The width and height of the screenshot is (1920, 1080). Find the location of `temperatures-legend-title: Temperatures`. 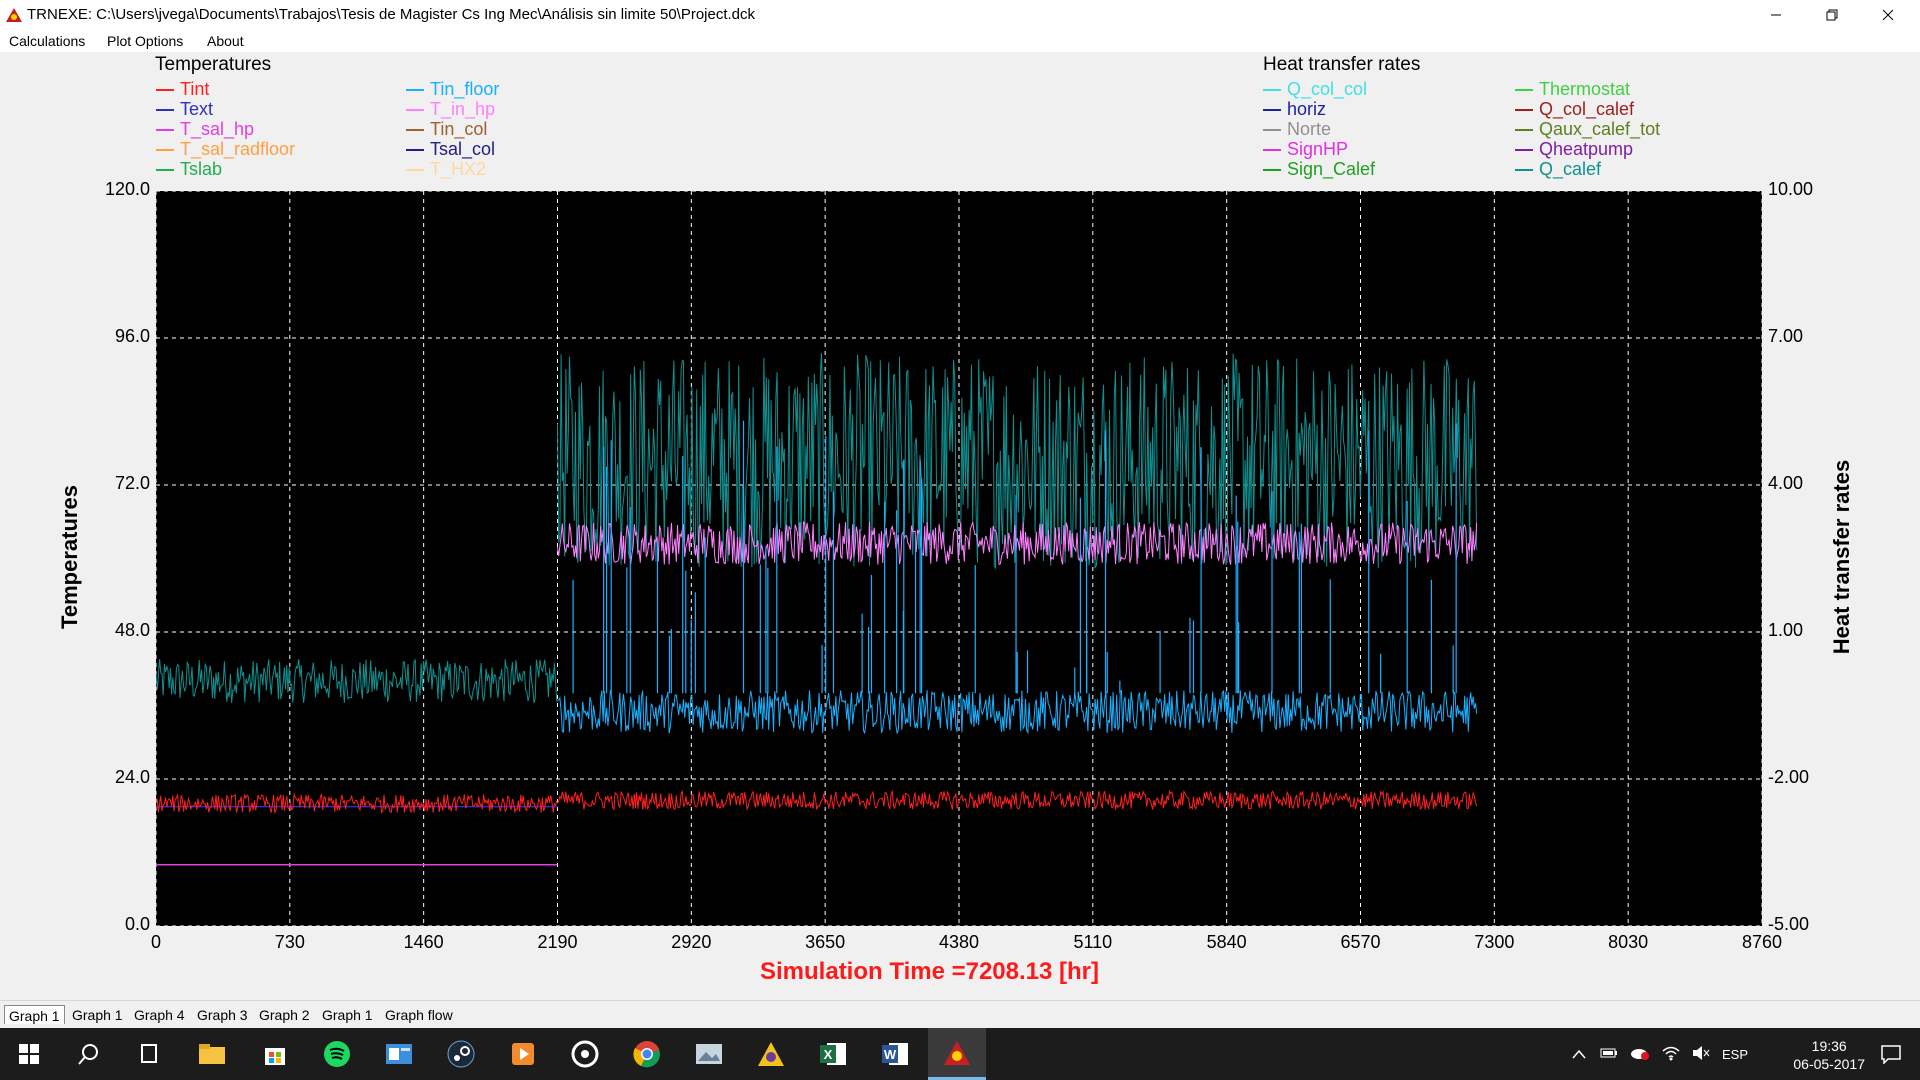

temperatures-legend-title: Temperatures is located at coordinates (213, 64).